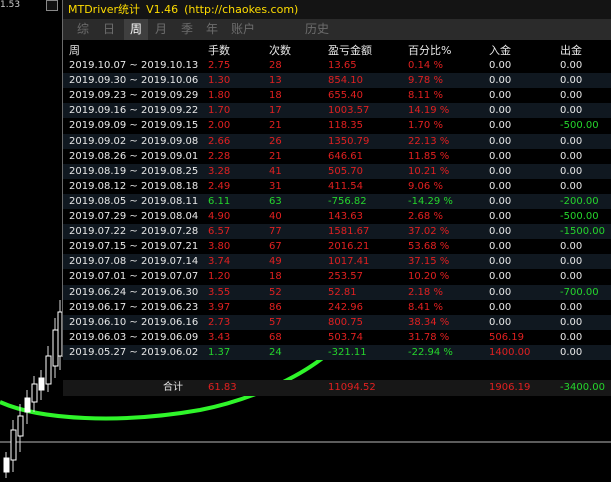 The height and width of the screenshot is (482, 611). I want to click on row-lots: 2.28, so click(219, 156).